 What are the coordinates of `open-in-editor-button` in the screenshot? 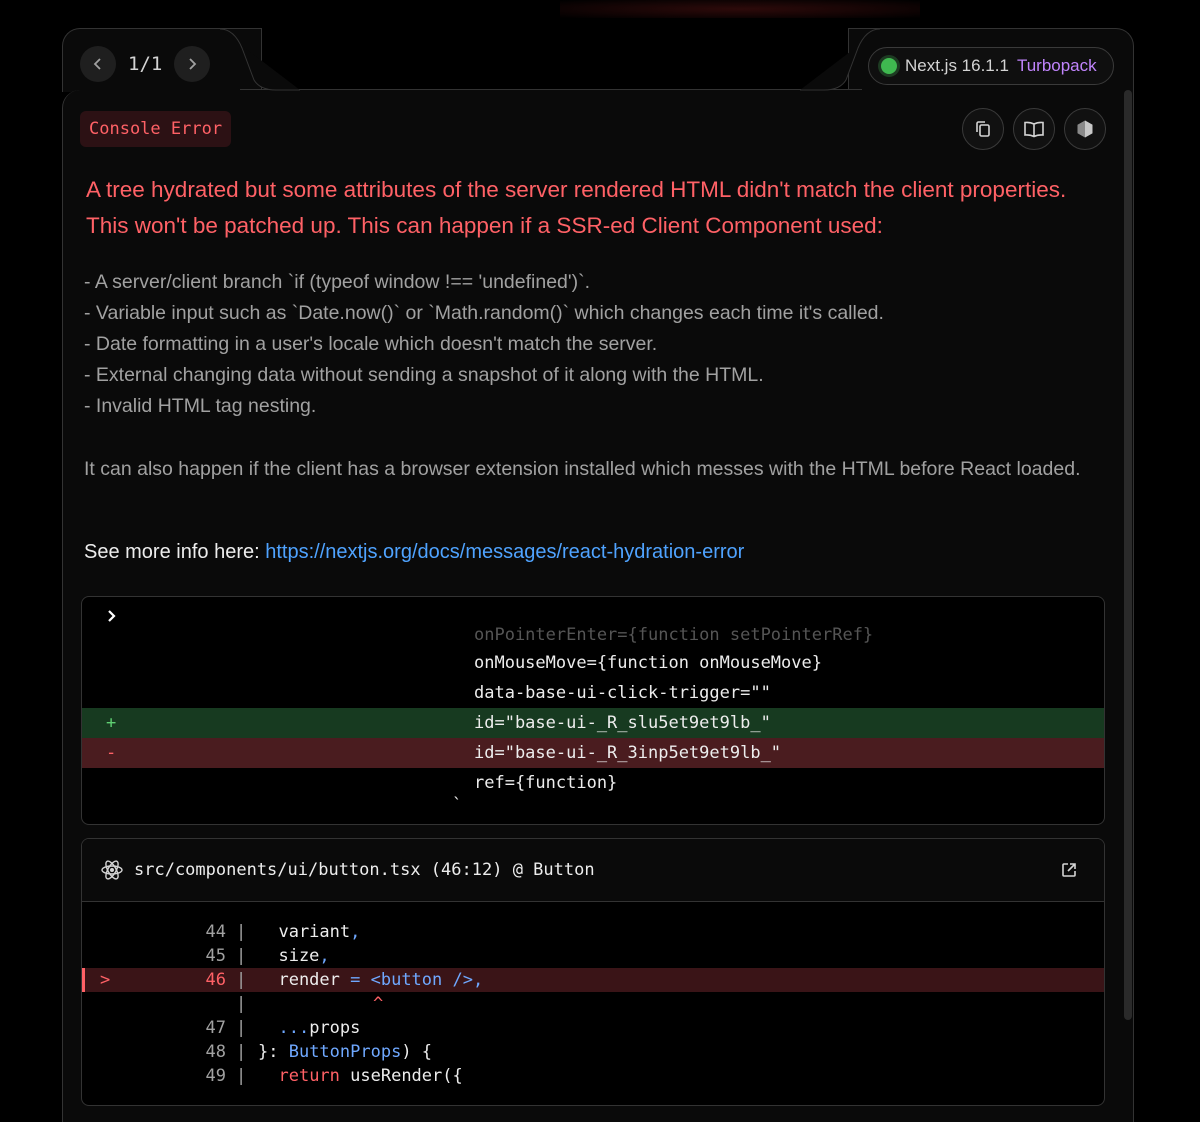 It's located at (1069, 872).